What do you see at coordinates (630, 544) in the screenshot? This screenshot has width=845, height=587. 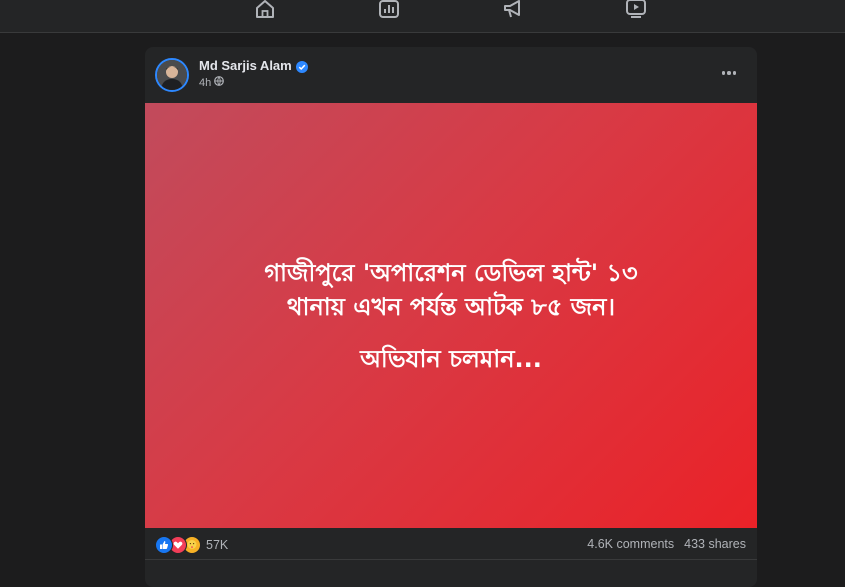 I see `comments-count-link: 4.6K comments` at bounding box center [630, 544].